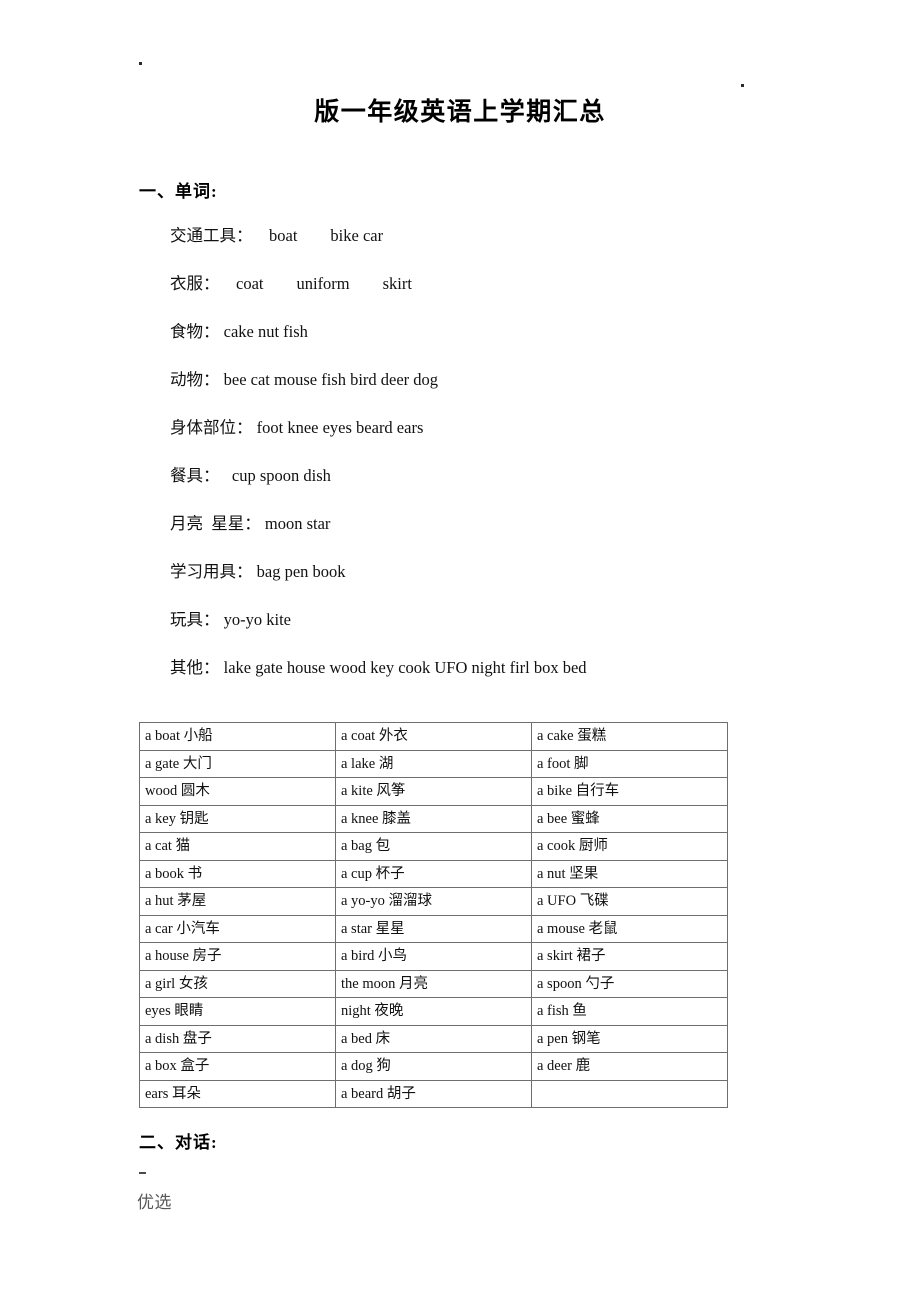  Describe the element at coordinates (195, 667) in the screenshot. I see `word-category-label: 其他：` at that location.